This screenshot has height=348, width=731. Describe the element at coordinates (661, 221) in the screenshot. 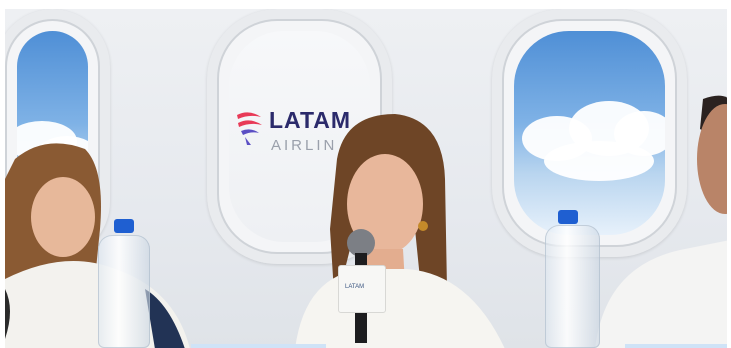

I see `man-right` at that location.